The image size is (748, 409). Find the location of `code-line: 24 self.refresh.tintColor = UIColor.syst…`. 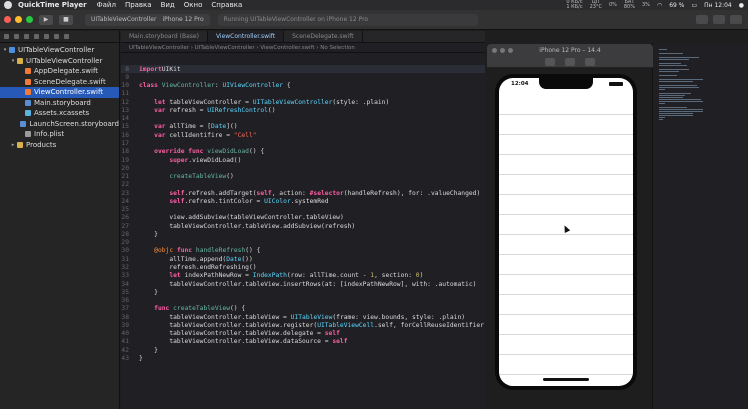

code-line: 24 self.refresh.tintColor = UIColor.syst… is located at coordinates (303, 201).